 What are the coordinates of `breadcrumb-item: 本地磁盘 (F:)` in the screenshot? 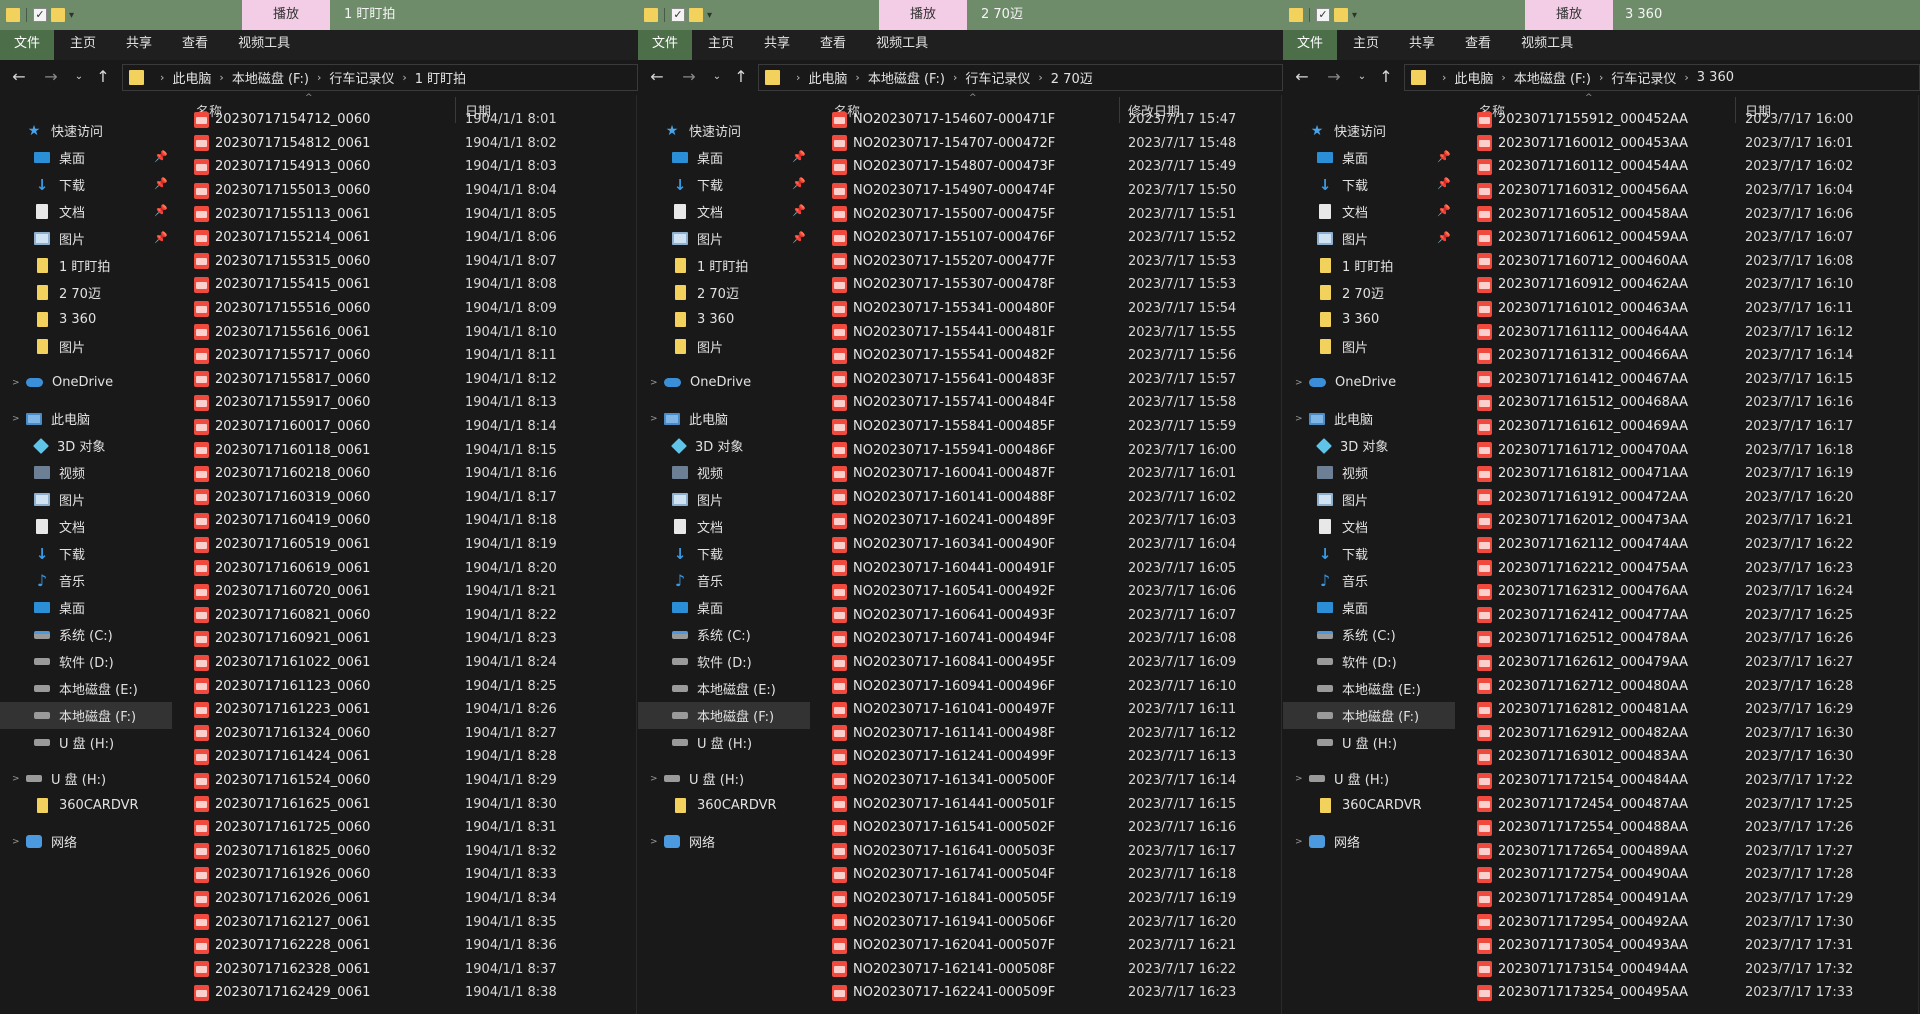 It's located at (270, 77).